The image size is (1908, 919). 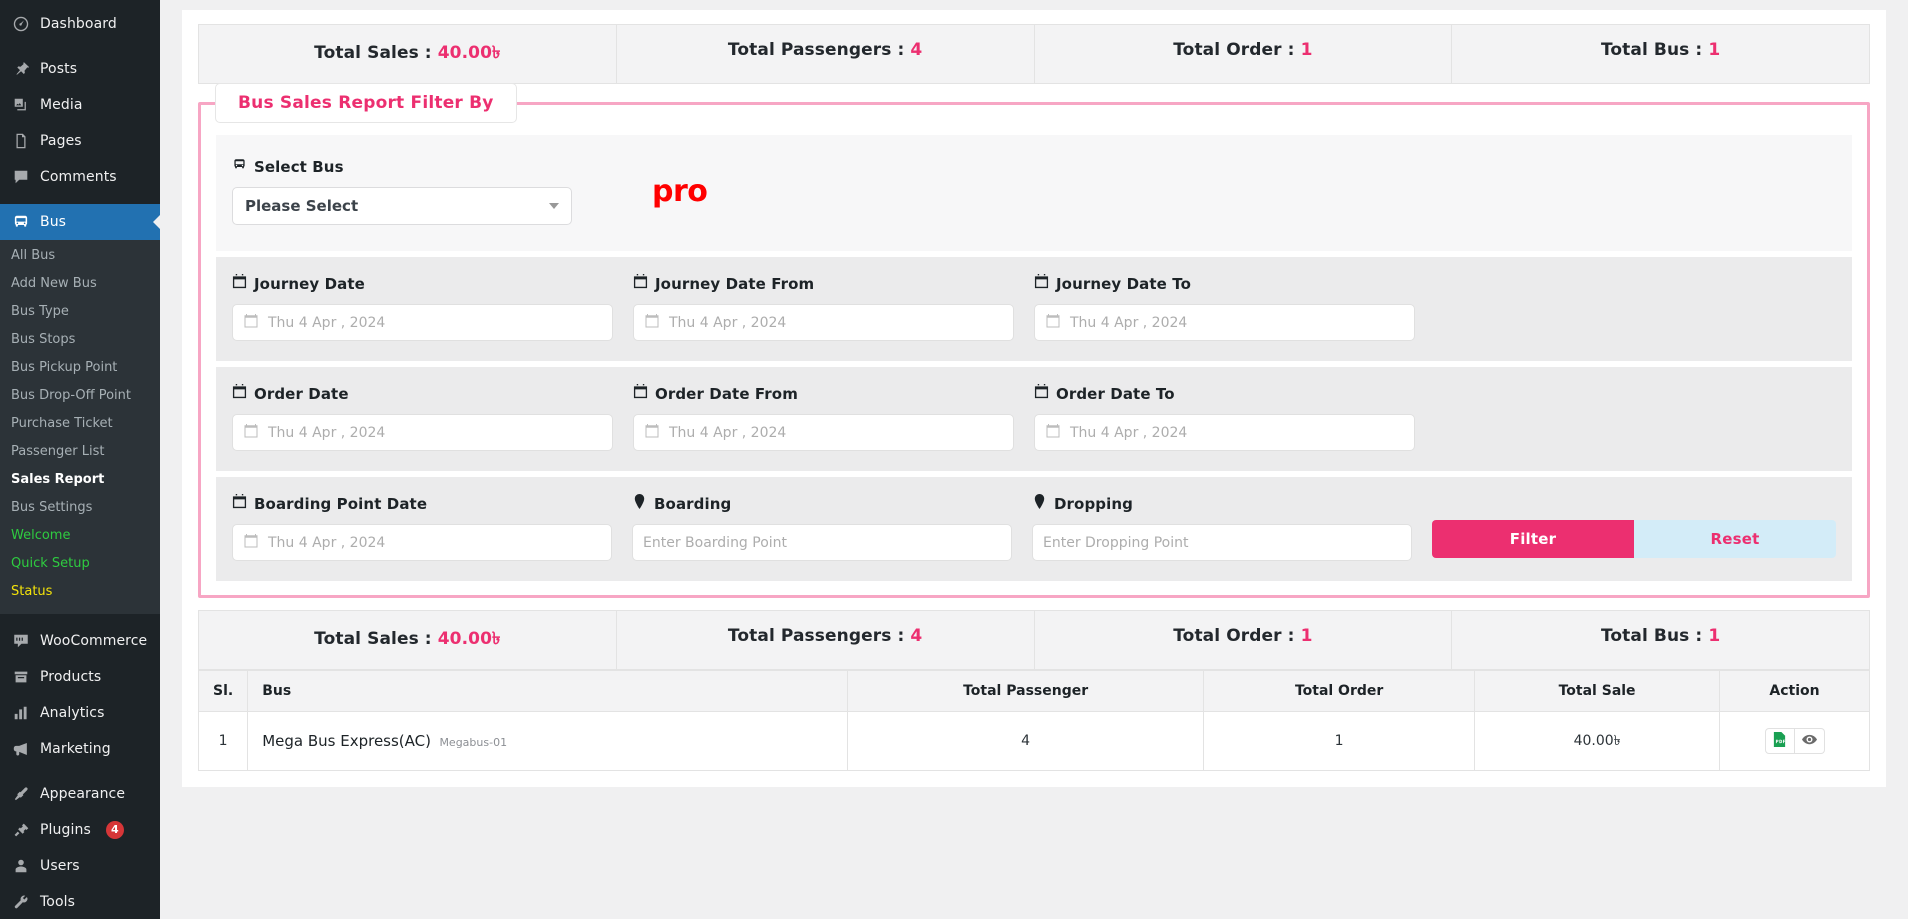 What do you see at coordinates (816, 50) in the screenshot?
I see `stat-label: Total Passengers :` at bounding box center [816, 50].